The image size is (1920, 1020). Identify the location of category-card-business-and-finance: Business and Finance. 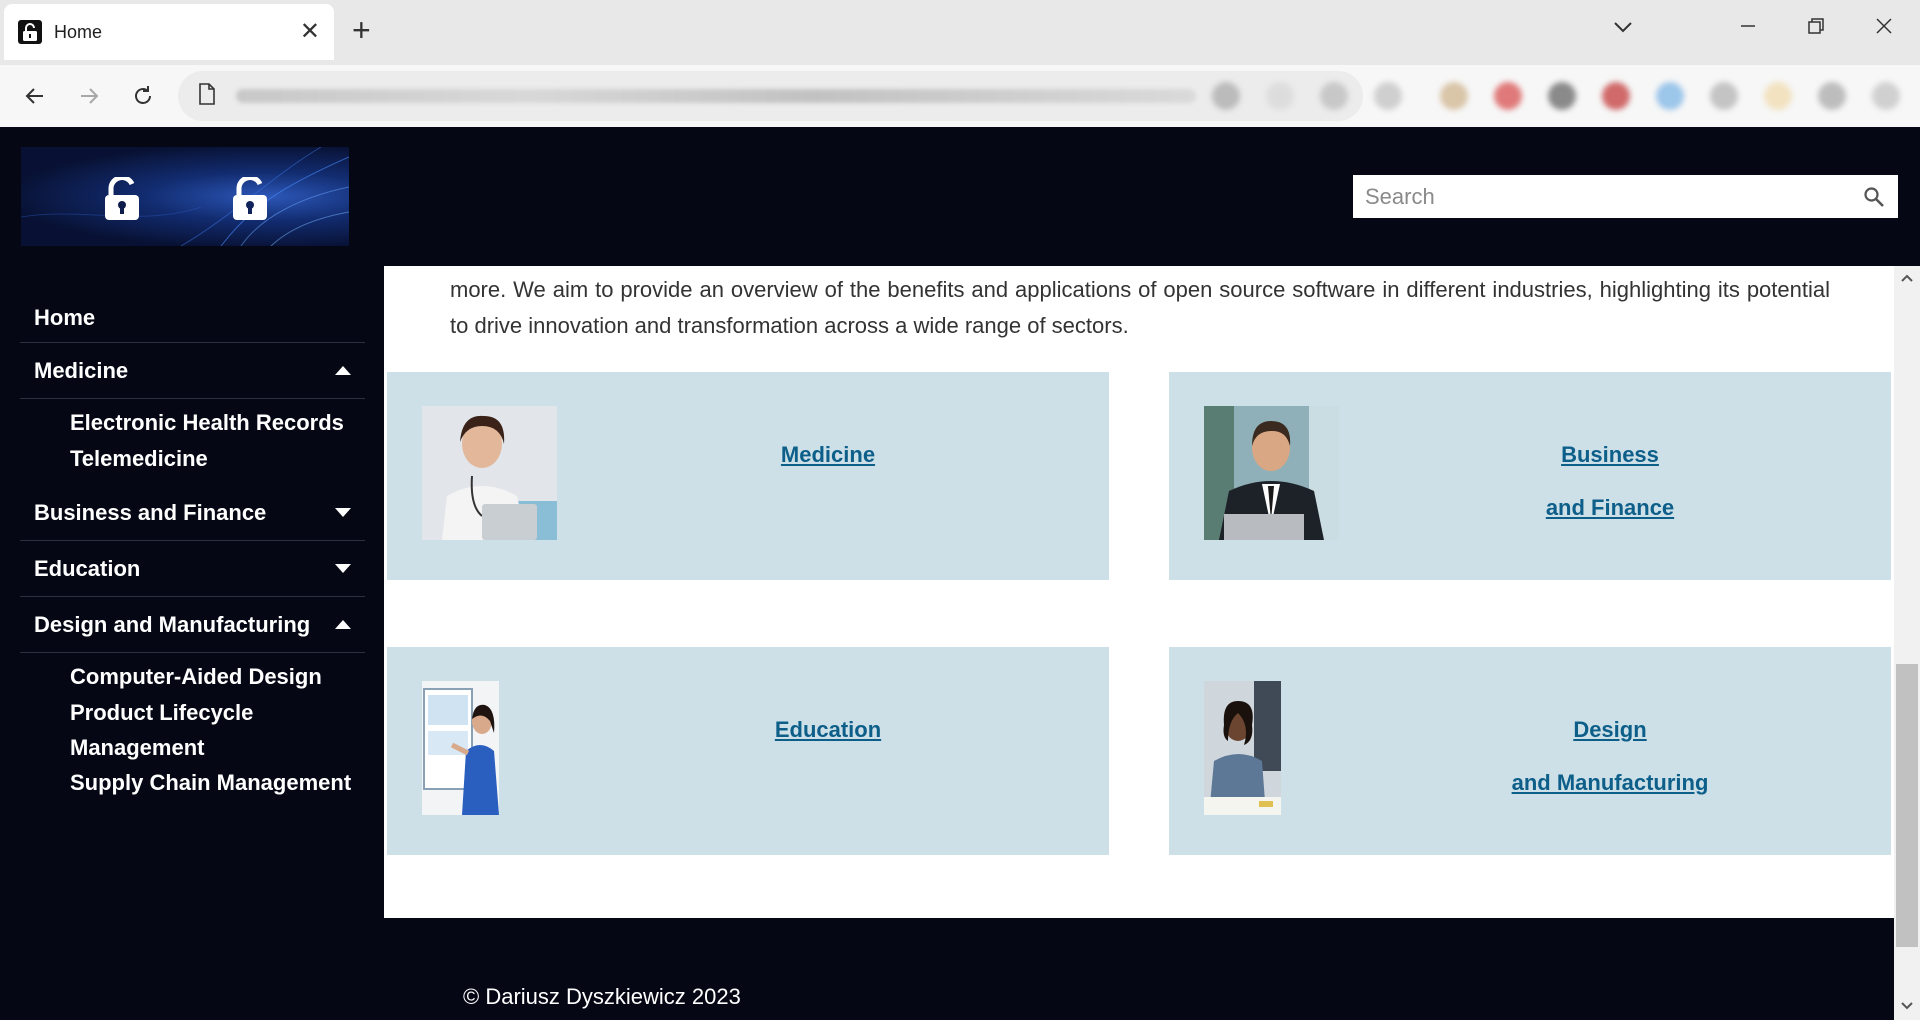
(1530, 476).